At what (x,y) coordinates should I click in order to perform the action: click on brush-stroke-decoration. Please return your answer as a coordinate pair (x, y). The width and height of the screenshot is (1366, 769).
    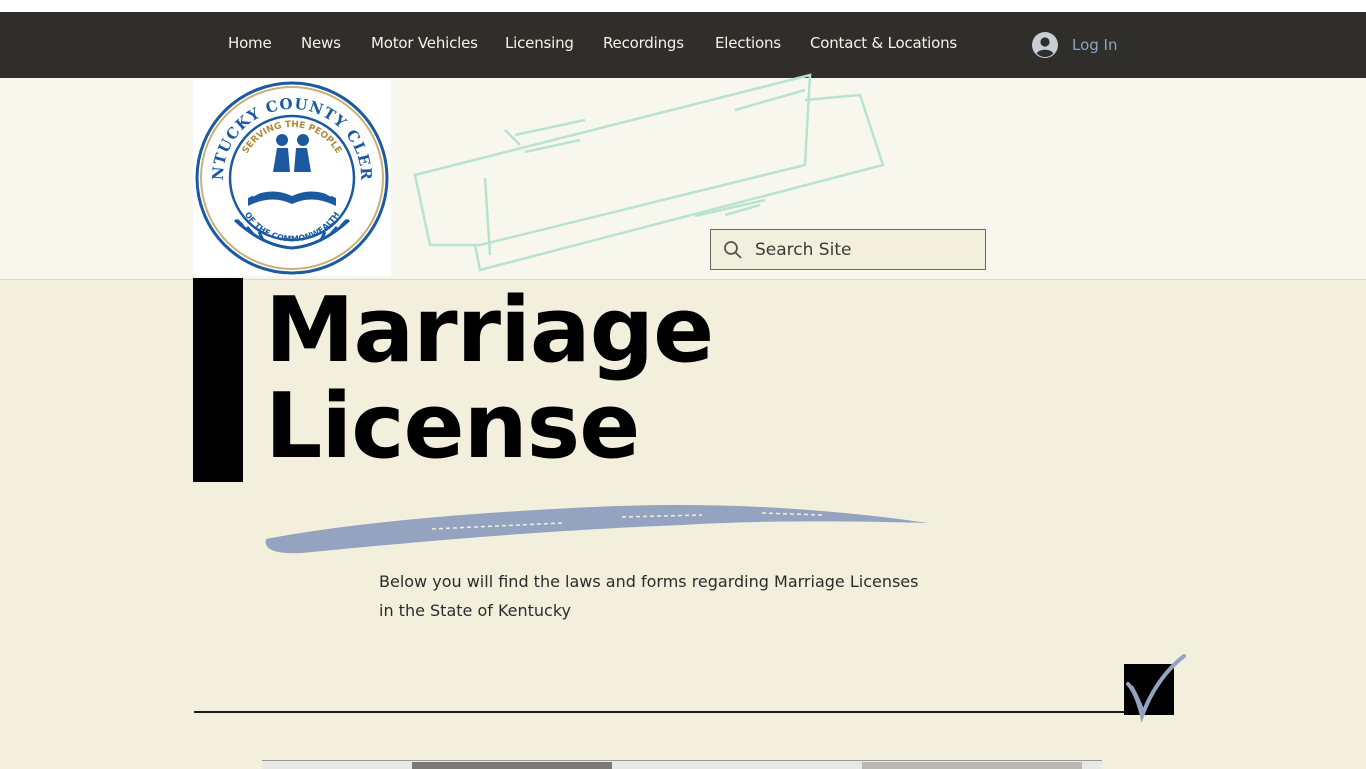
    Looking at the image, I should click on (596, 529).